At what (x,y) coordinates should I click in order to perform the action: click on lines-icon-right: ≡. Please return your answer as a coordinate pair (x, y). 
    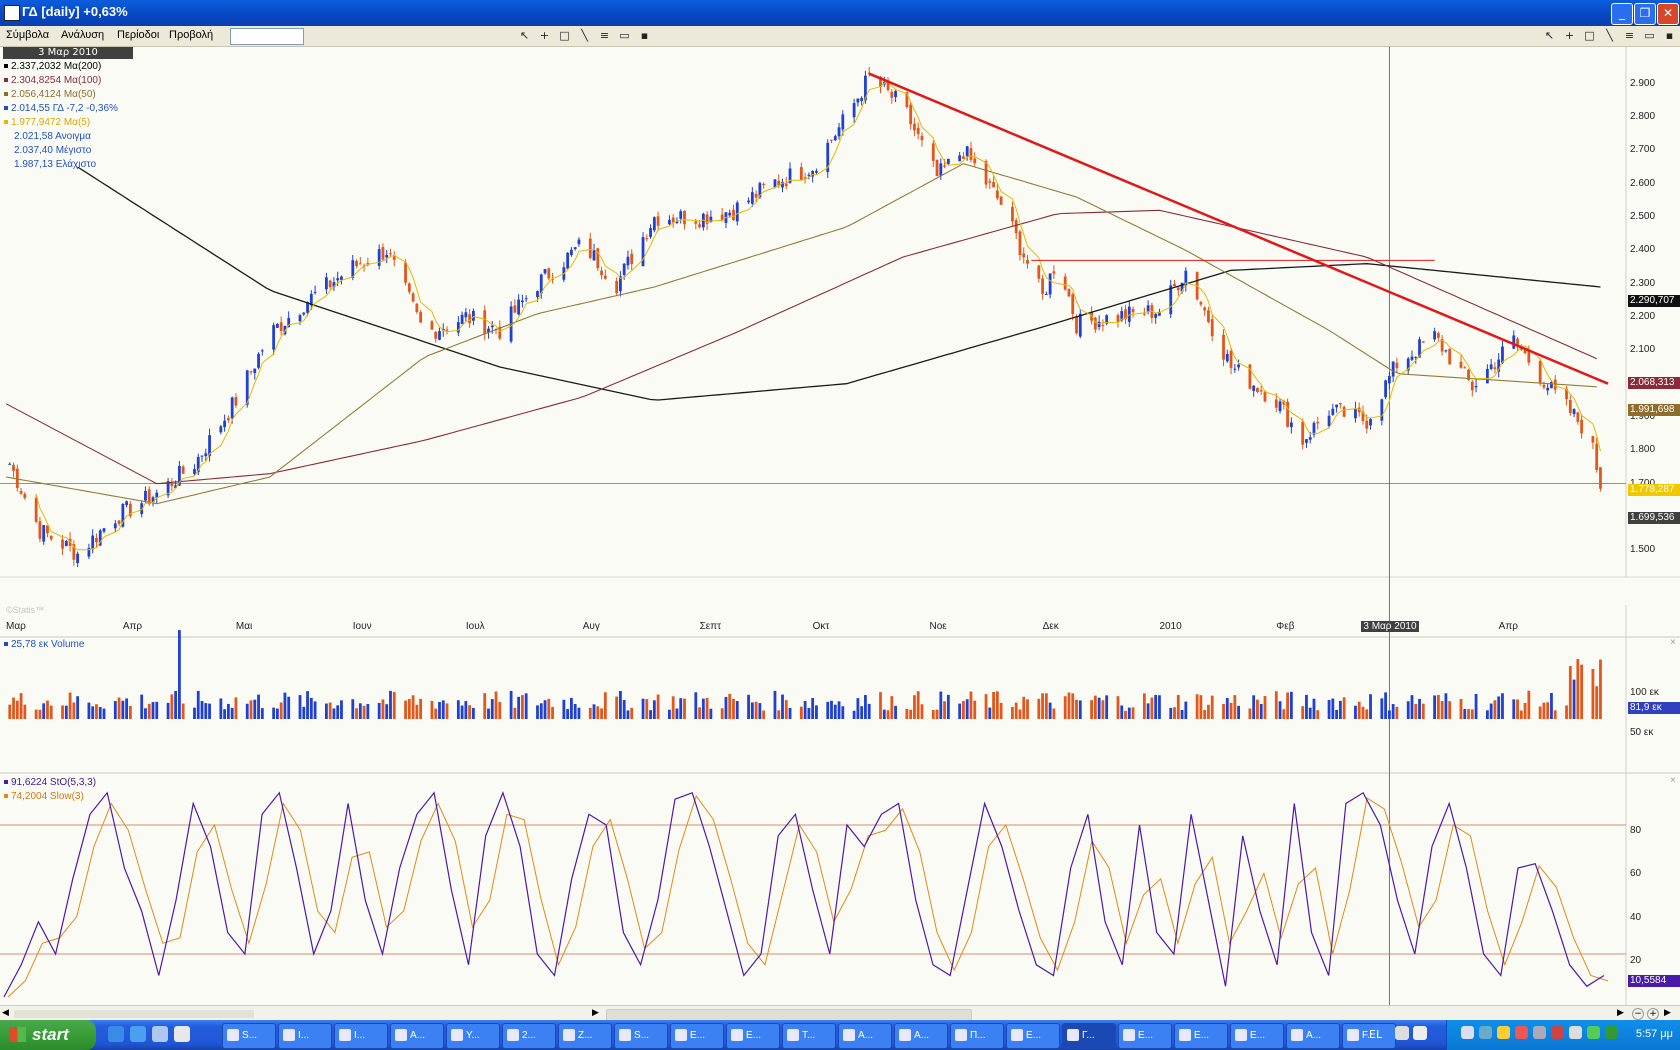
    Looking at the image, I should click on (1629, 35).